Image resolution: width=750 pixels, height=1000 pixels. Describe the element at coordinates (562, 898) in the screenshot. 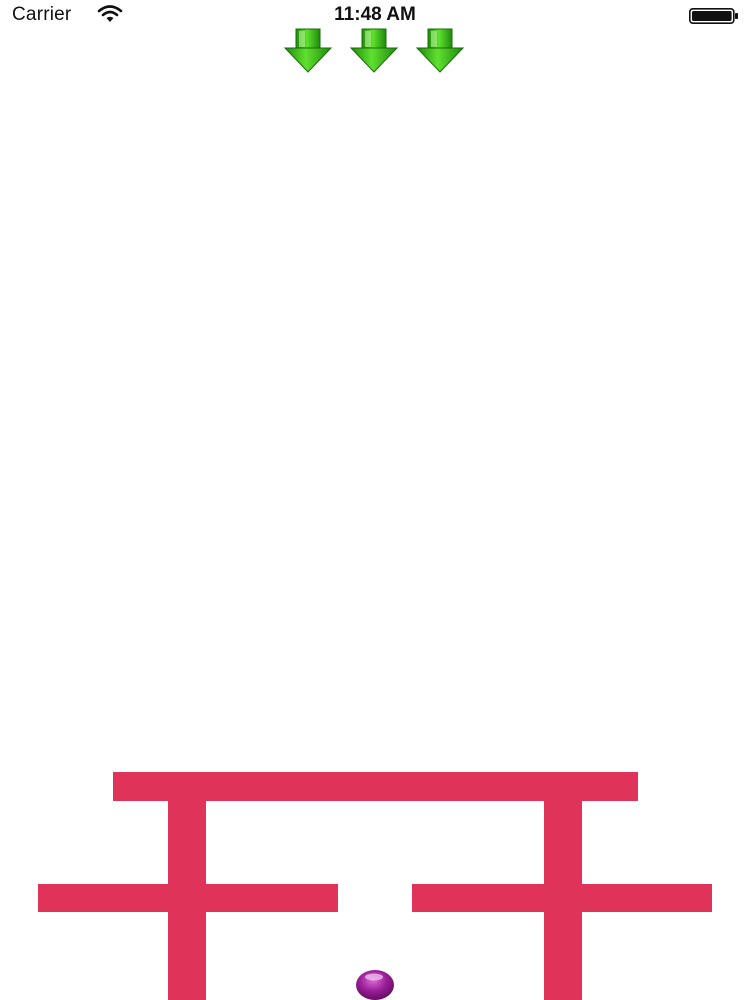

I see `obstacle-bar-right` at that location.